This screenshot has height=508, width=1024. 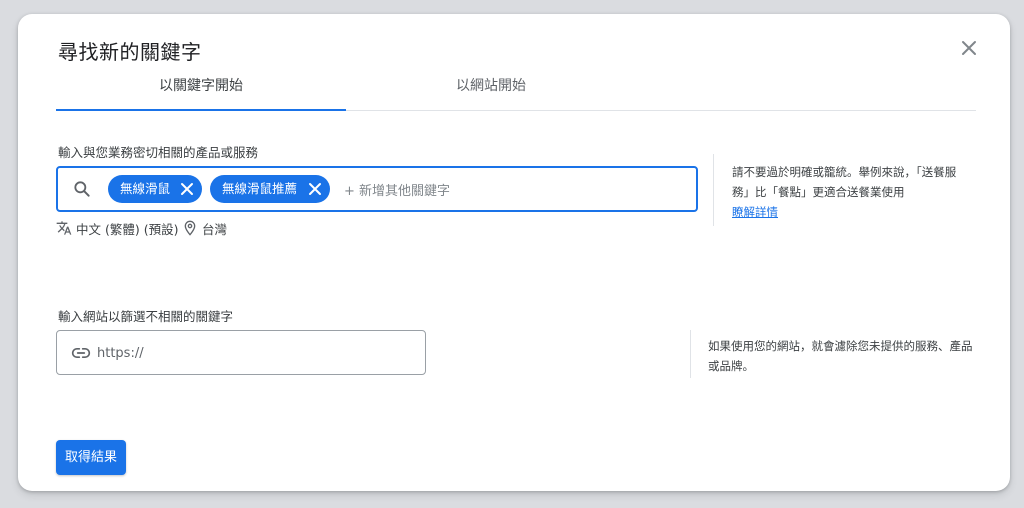 What do you see at coordinates (397, 189) in the screenshot?
I see `add-keyword-input: + 新增其他關鍵字` at bounding box center [397, 189].